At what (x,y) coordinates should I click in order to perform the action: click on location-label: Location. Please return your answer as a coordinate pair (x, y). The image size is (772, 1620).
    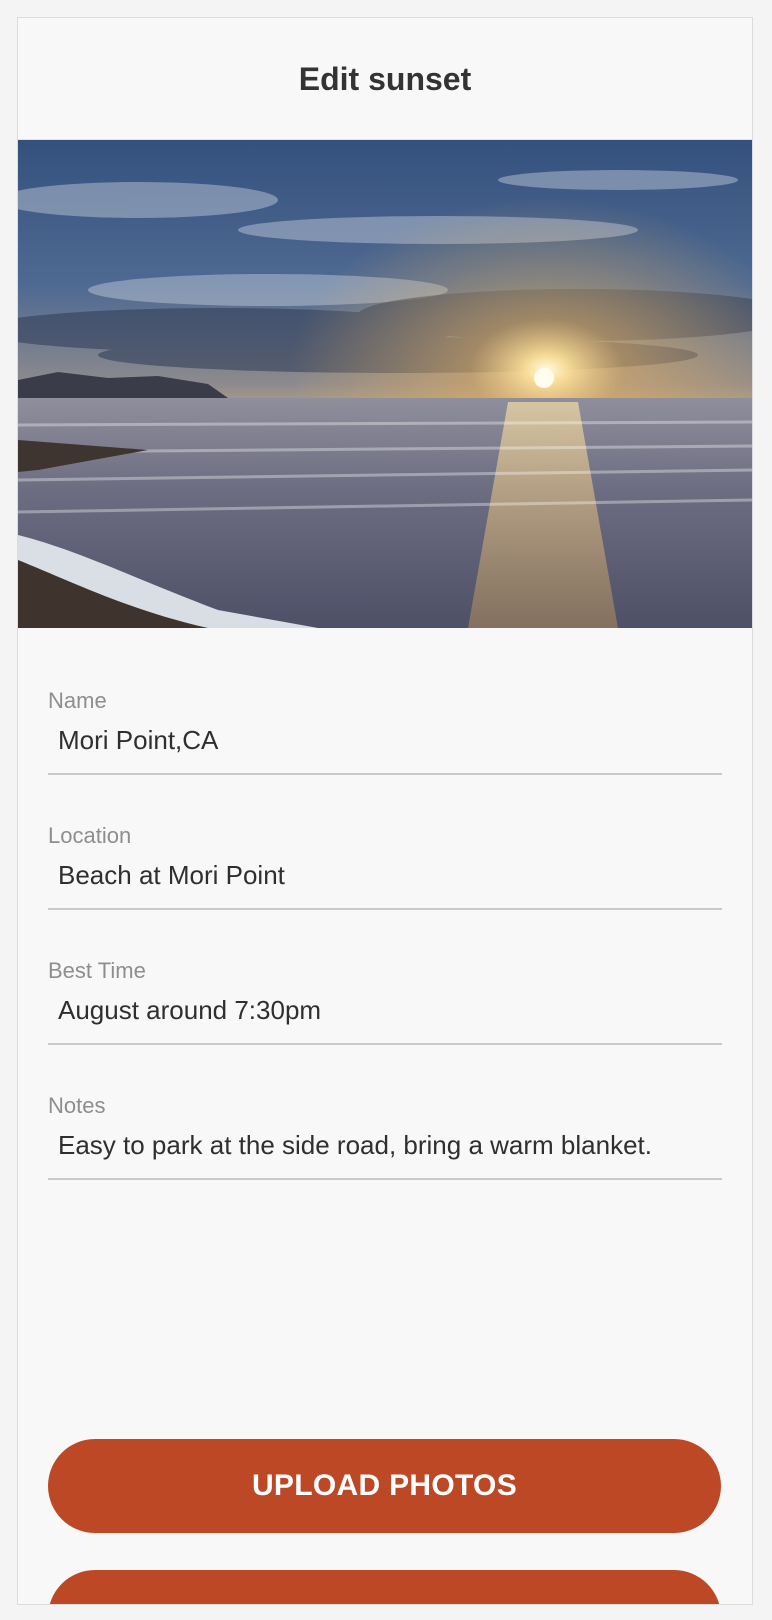
    Looking at the image, I should click on (90, 835).